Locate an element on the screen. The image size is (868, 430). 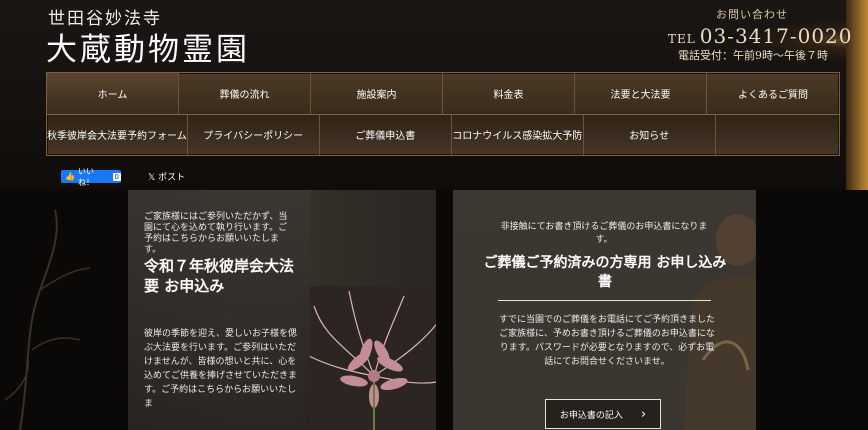
nav-item-news: お知らせ is located at coordinates (650, 134).